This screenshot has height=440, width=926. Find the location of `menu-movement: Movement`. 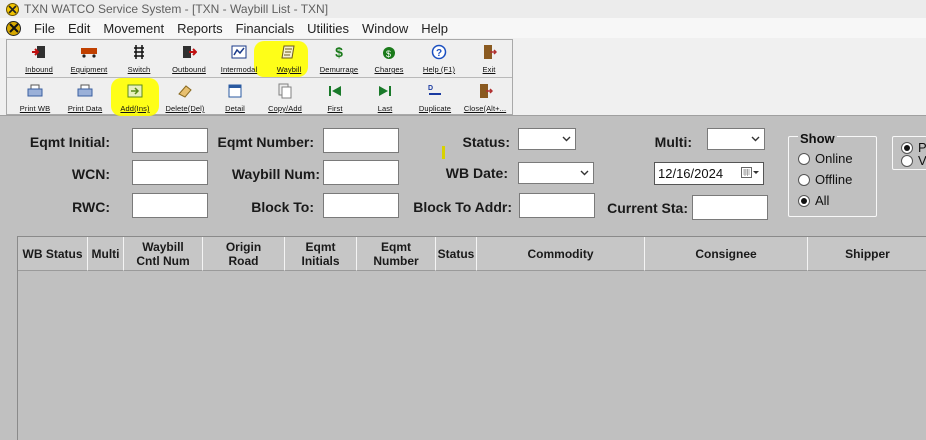

menu-movement: Movement is located at coordinates (133, 28).